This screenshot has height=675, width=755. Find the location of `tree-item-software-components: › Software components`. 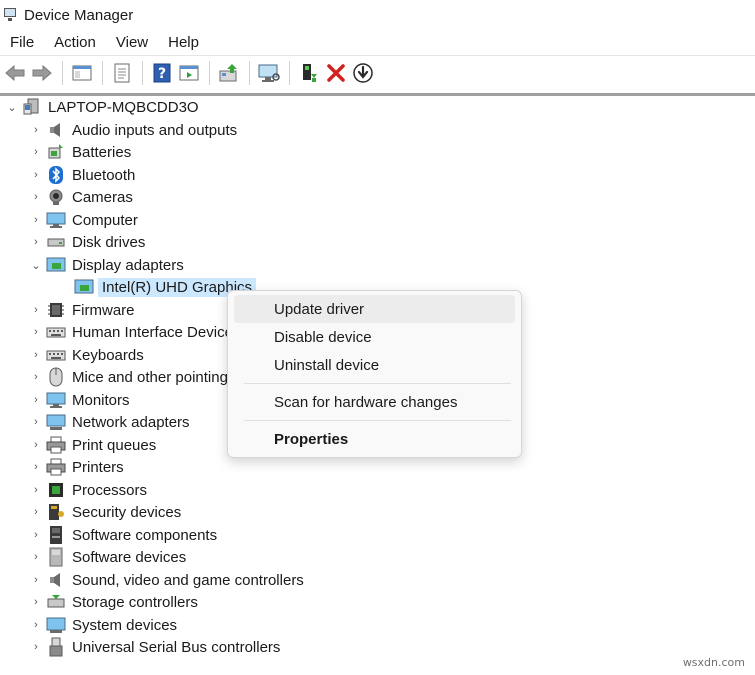

tree-item-software-components: › Software components is located at coordinates (123, 535).